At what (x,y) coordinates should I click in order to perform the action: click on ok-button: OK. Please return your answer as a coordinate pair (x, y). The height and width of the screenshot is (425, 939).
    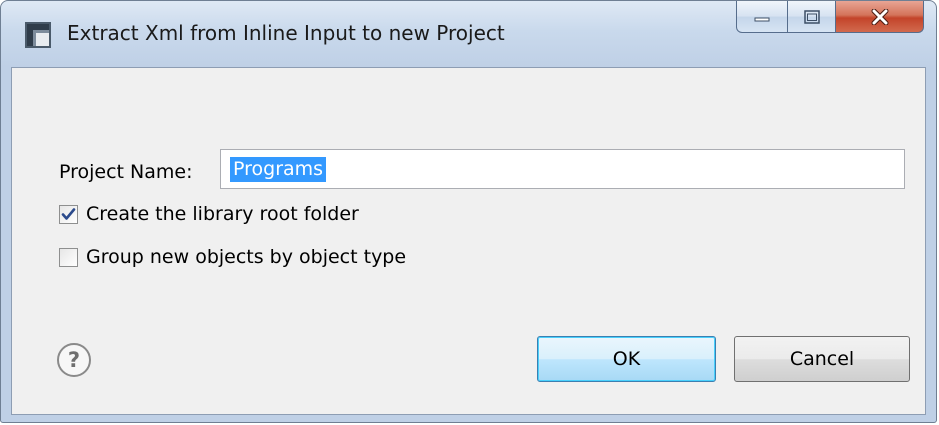
    Looking at the image, I should click on (626, 359).